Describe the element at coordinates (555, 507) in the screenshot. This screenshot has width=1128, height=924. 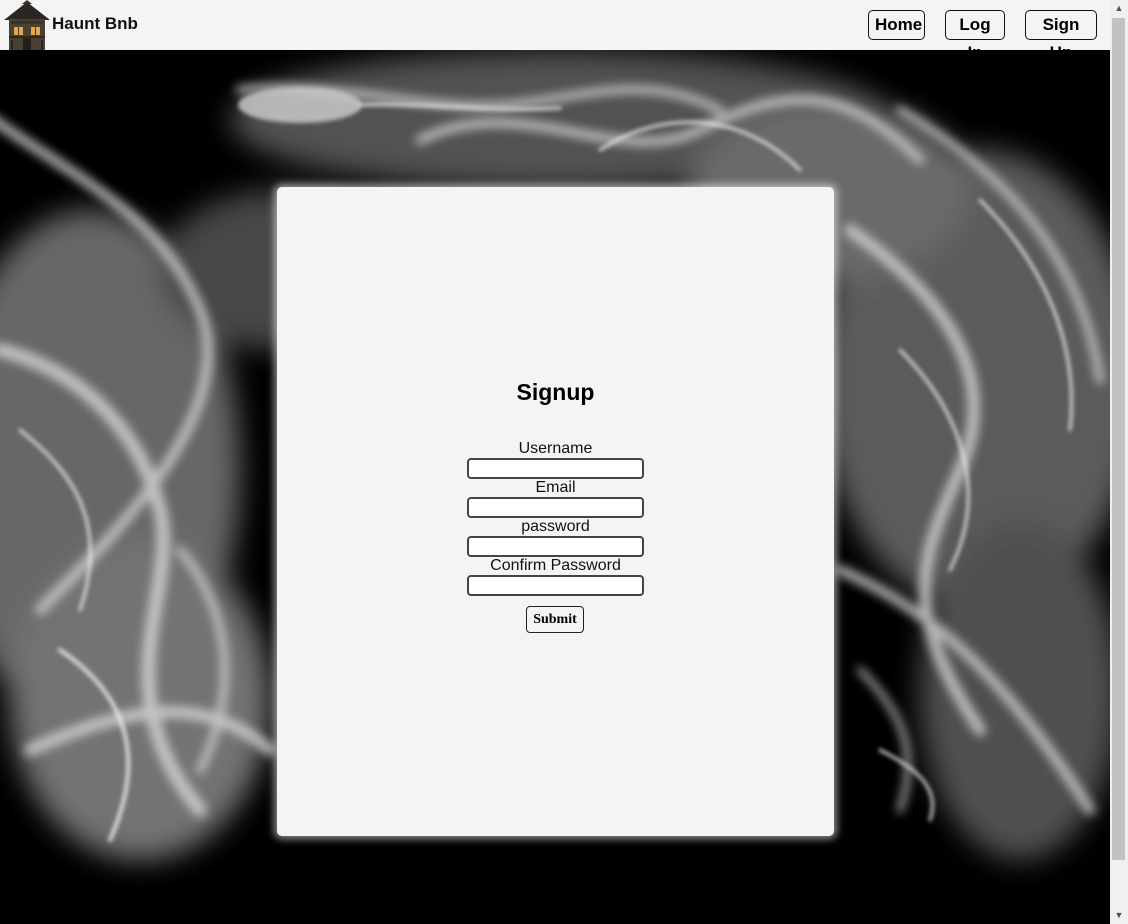
I see `email-input` at that location.